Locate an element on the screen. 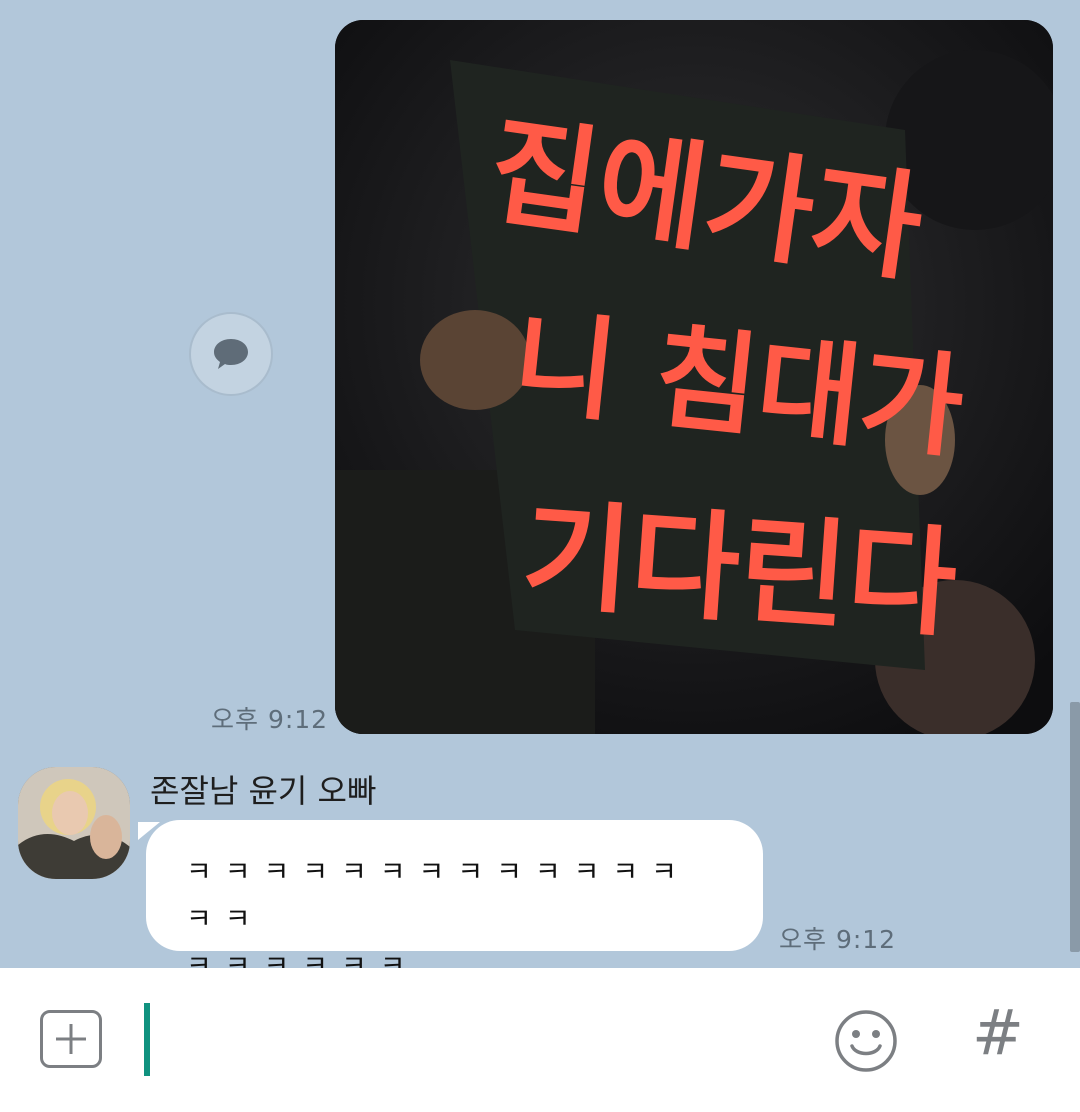  message-bubble: ㅋㅋㅋㅋㅋㅋㅋㅋㅋㅋㅋㅋㅋㅋㅋ ㅋㅋㅋㅋㅋㅋ is located at coordinates (454, 901).